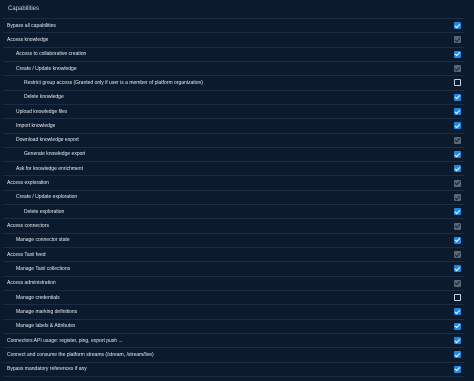  What do you see at coordinates (233, 284) in the screenshot?
I see `capability-row: Access administration` at bounding box center [233, 284].